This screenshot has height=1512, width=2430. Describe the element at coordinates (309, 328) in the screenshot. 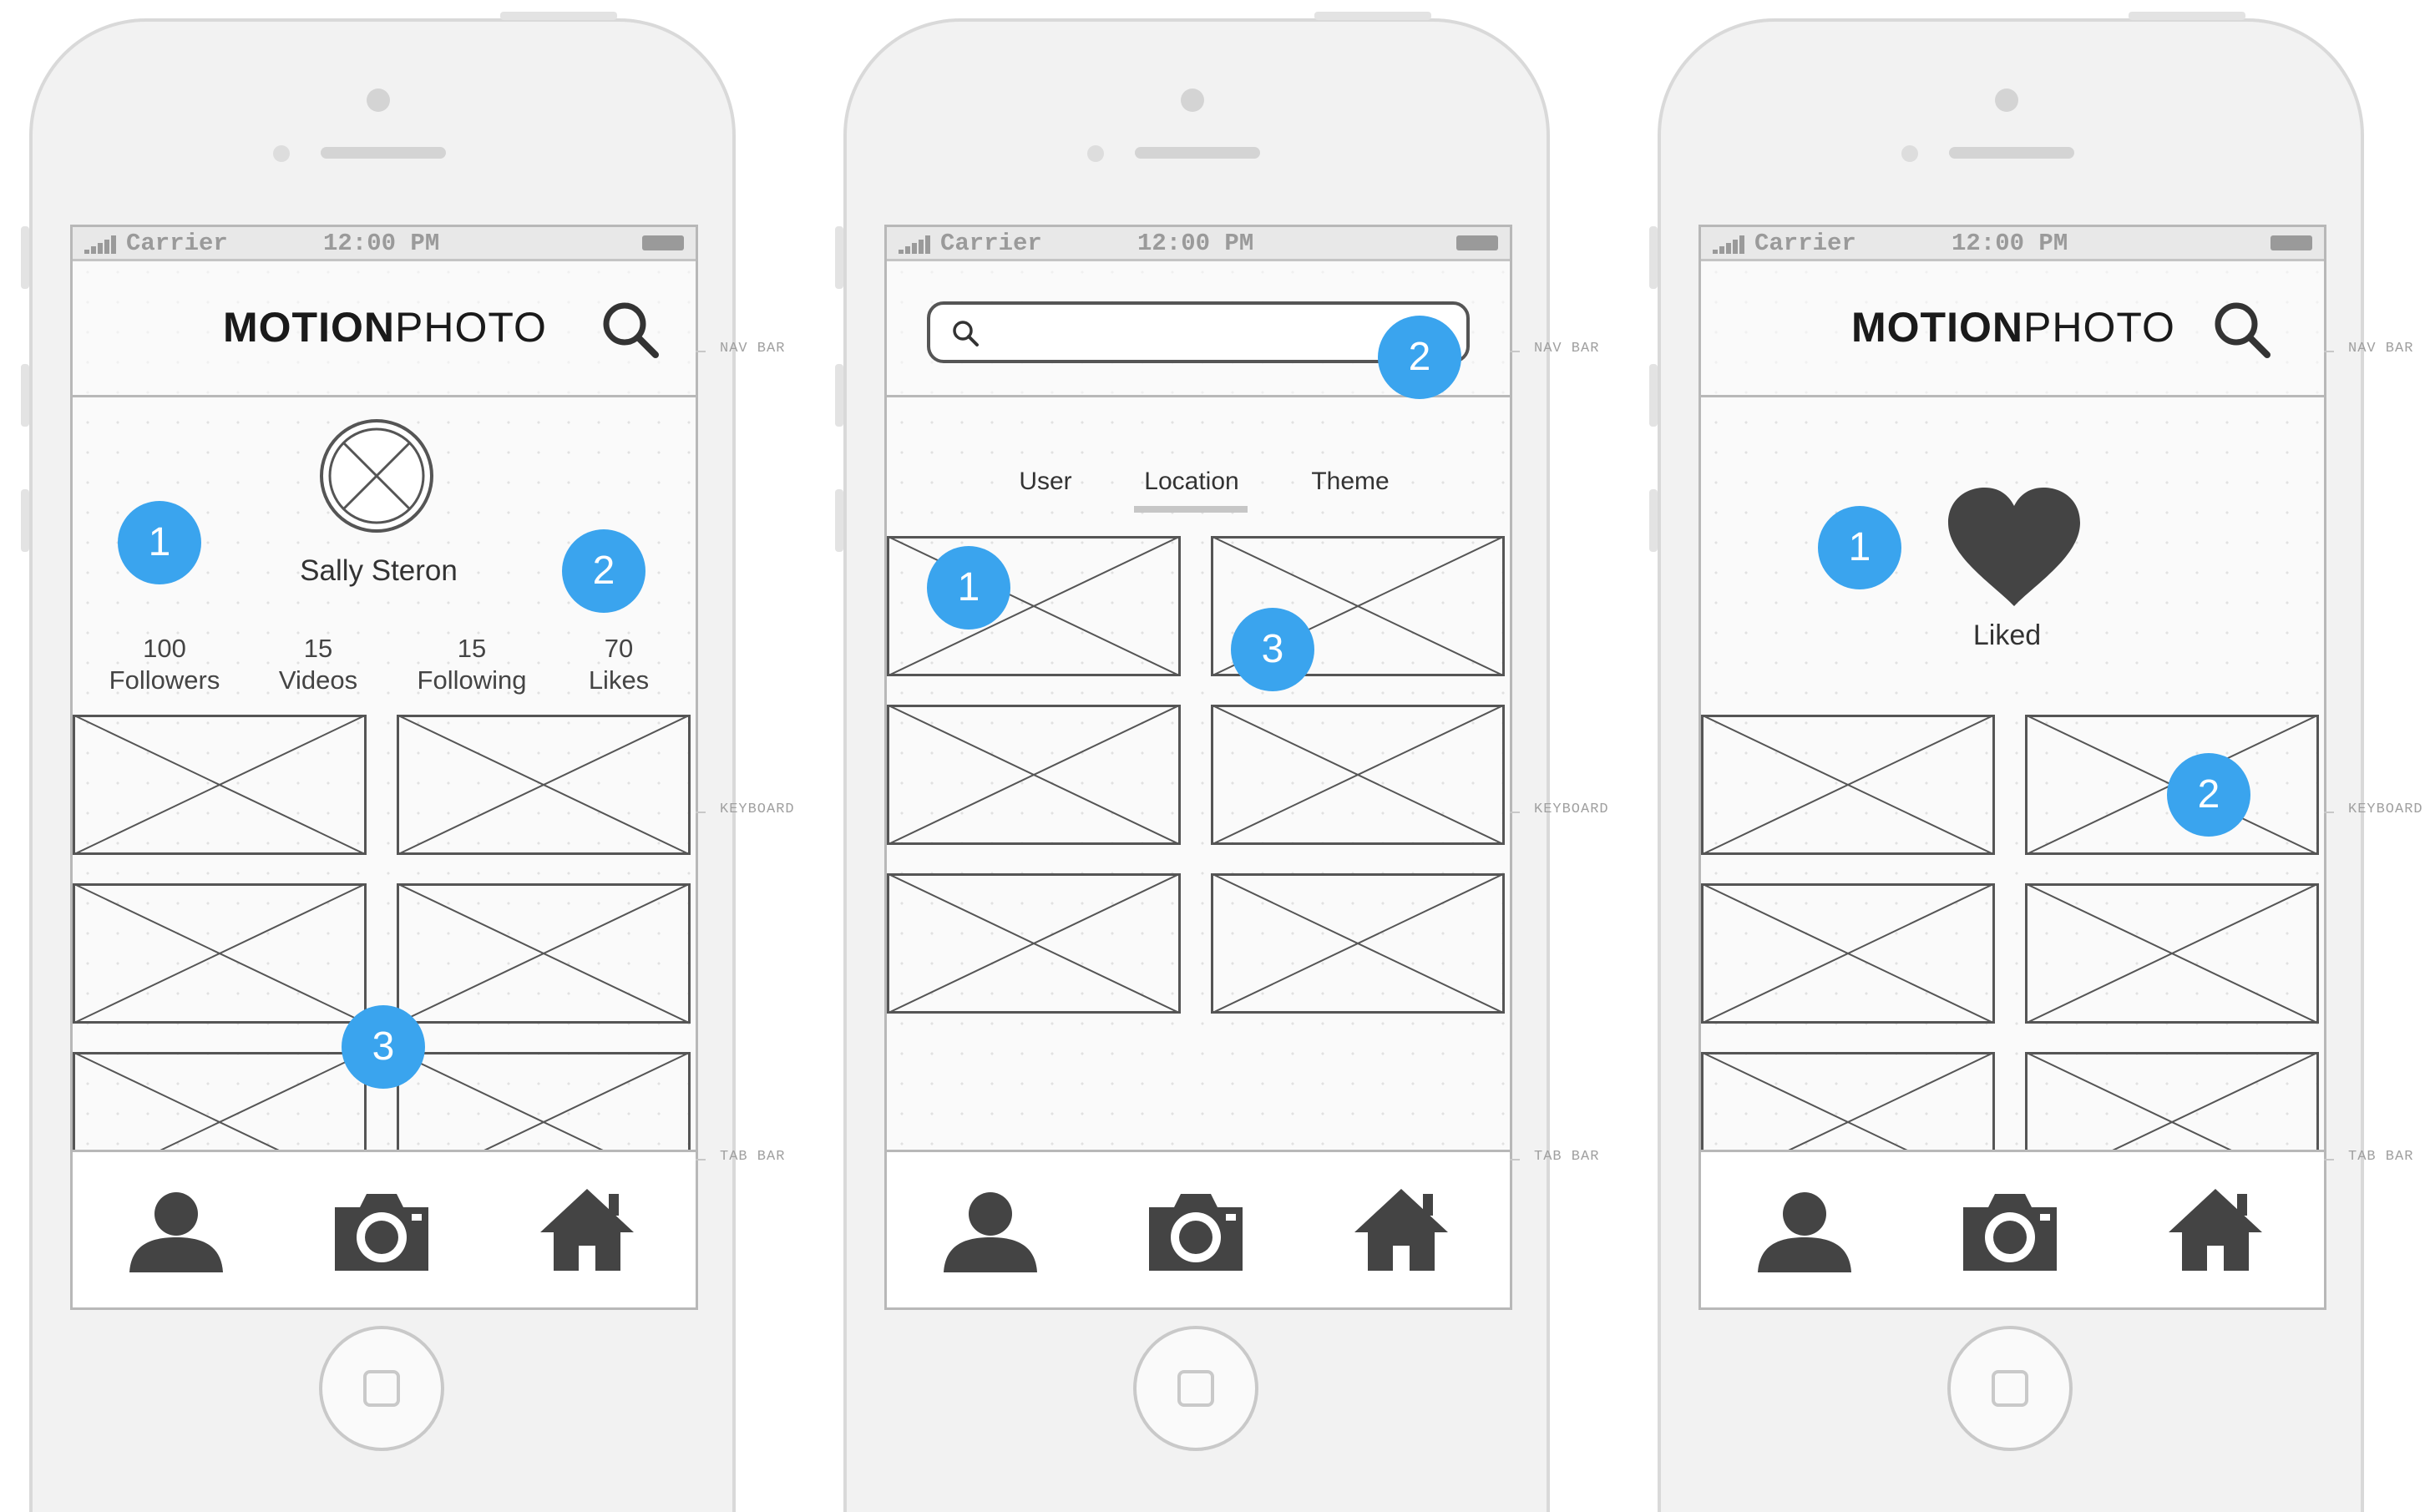

I see `brand-bold: MOTION` at that location.